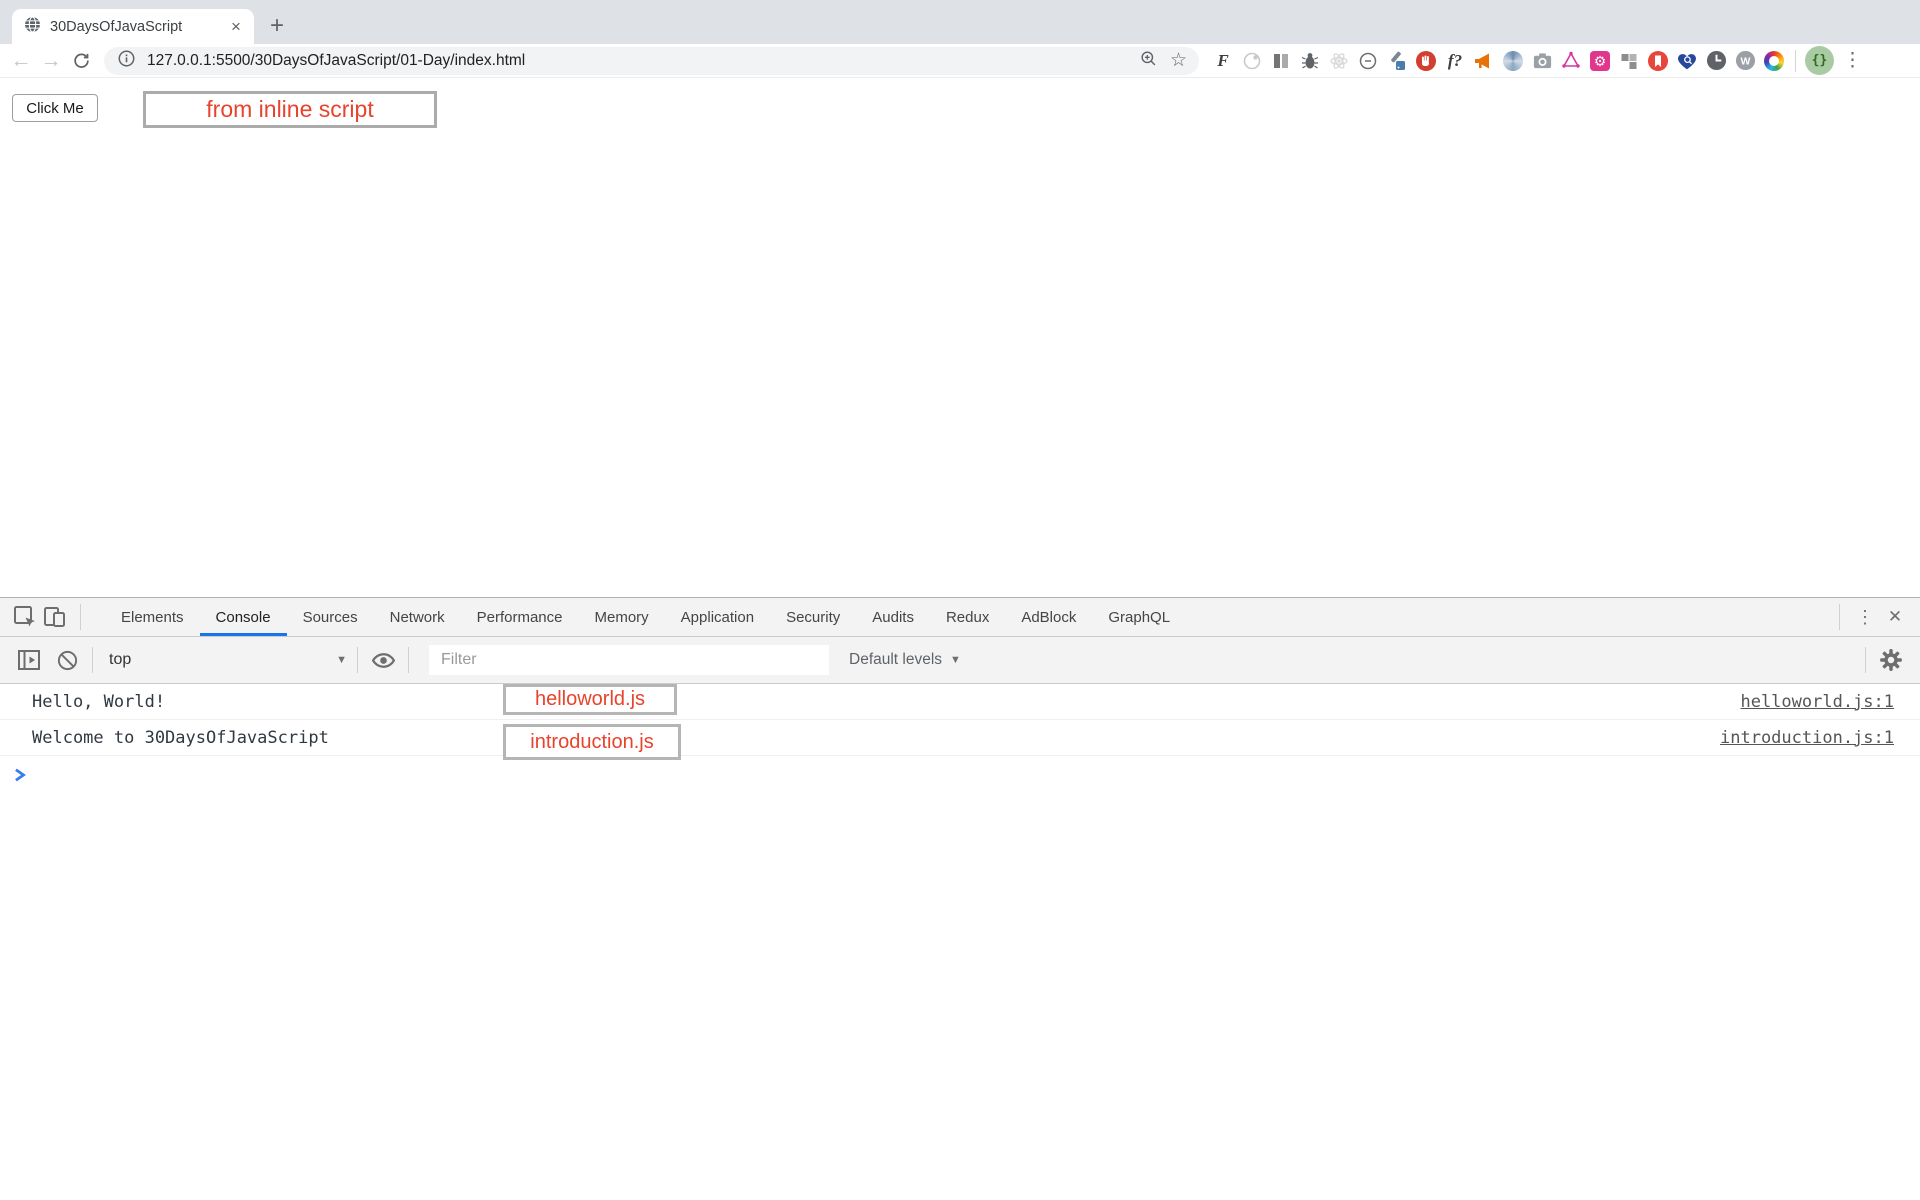 This screenshot has width=1920, height=1200. I want to click on globe-favicon-icon, so click(32, 27).